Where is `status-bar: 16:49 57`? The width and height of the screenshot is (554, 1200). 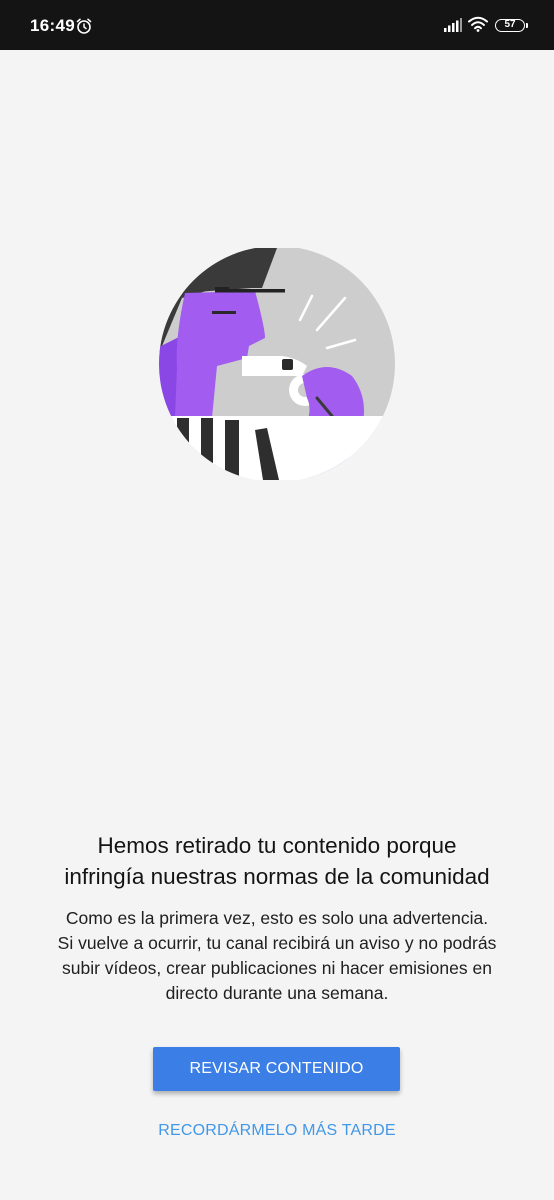
status-bar: 16:49 57 is located at coordinates (277, 25).